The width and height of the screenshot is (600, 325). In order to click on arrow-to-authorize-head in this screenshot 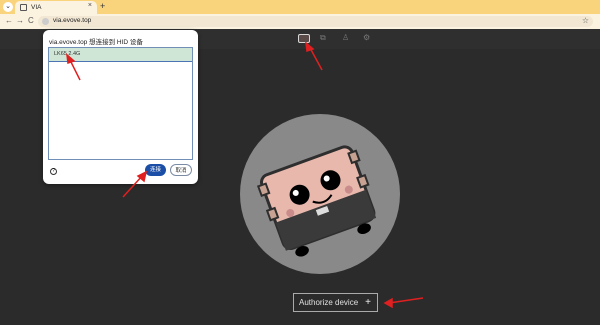, I will do `click(388, 303)`.